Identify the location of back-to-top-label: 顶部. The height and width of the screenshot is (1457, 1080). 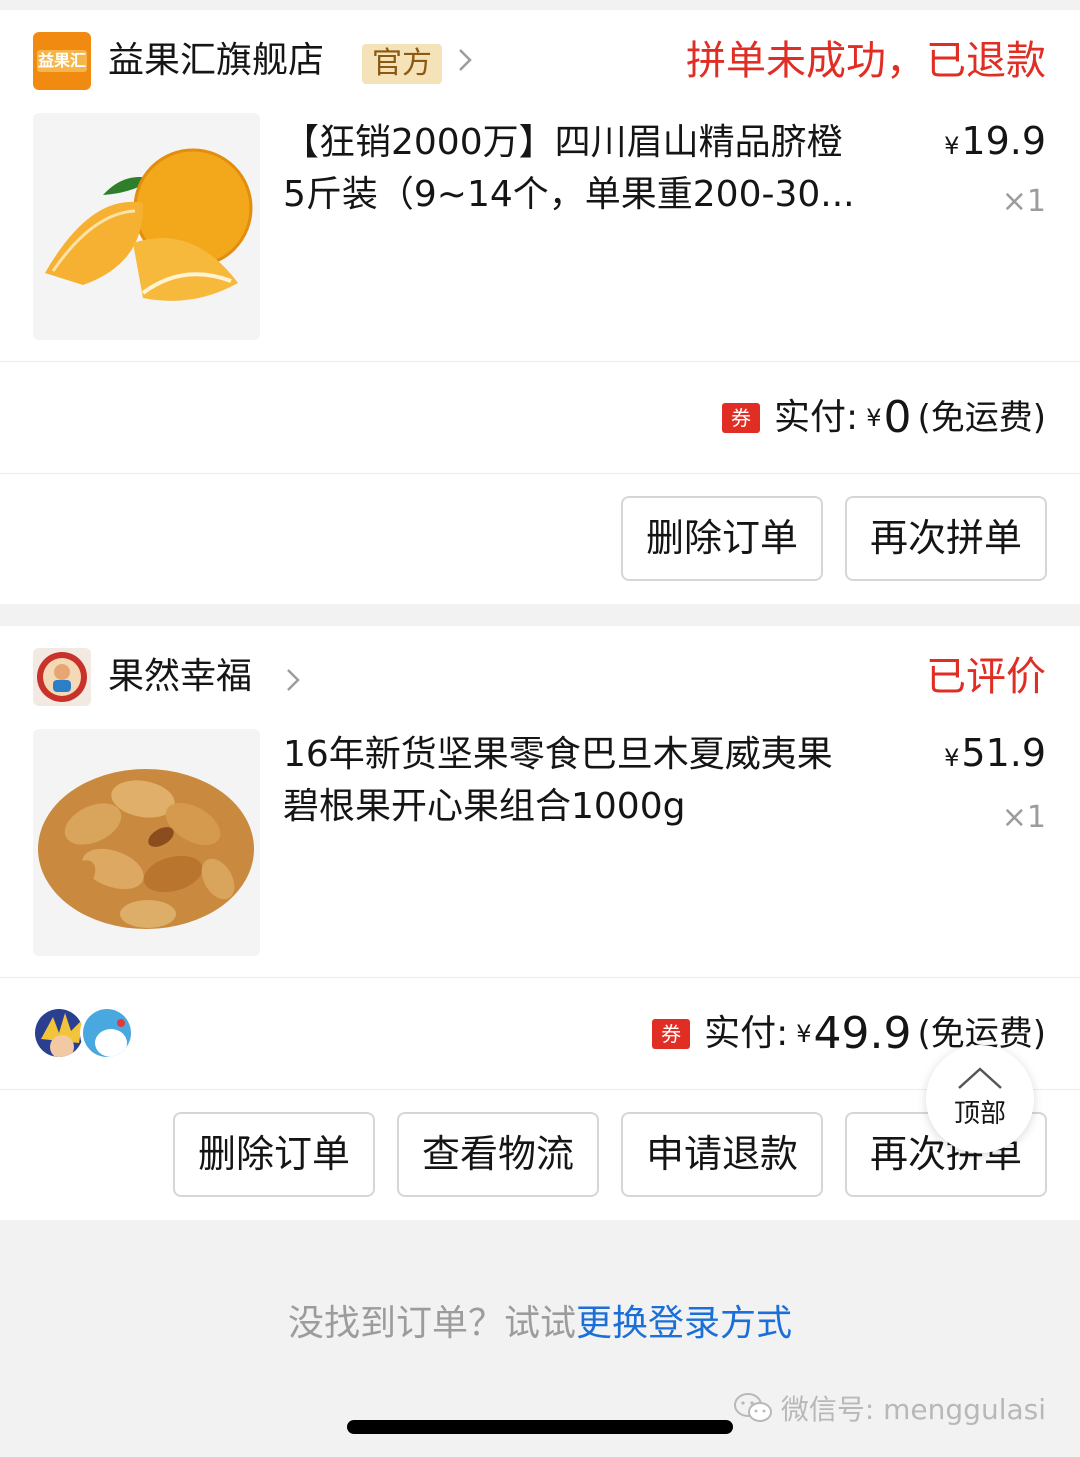
(979, 1114).